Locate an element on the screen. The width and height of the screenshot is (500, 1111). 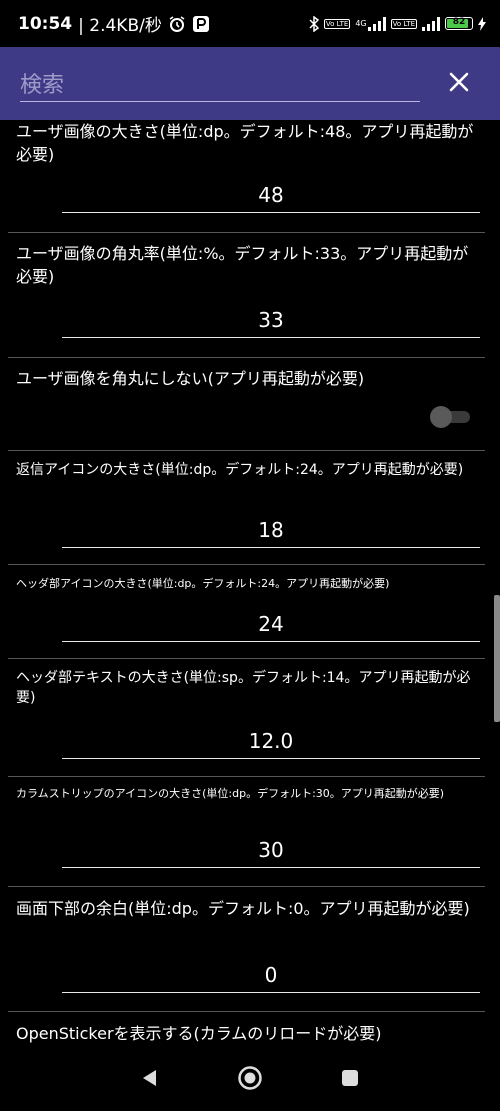
setting-no-round-user-image: ユーザ画像を角丸にしない(アプリ再起動が必要) is located at coordinates (250, 378).